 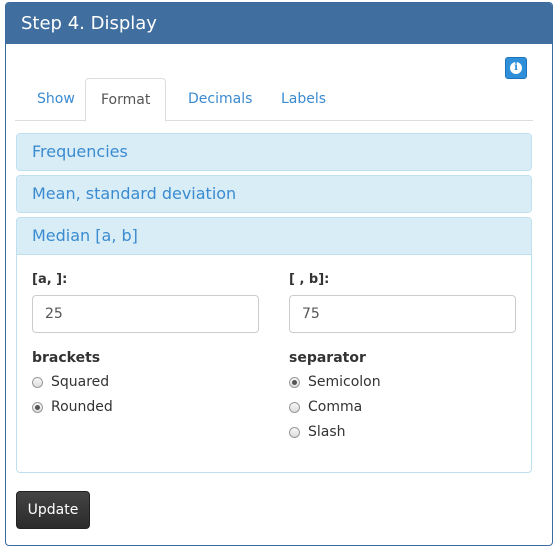 I want to click on accordion-frequencies-header: Frequencies, so click(x=274, y=152).